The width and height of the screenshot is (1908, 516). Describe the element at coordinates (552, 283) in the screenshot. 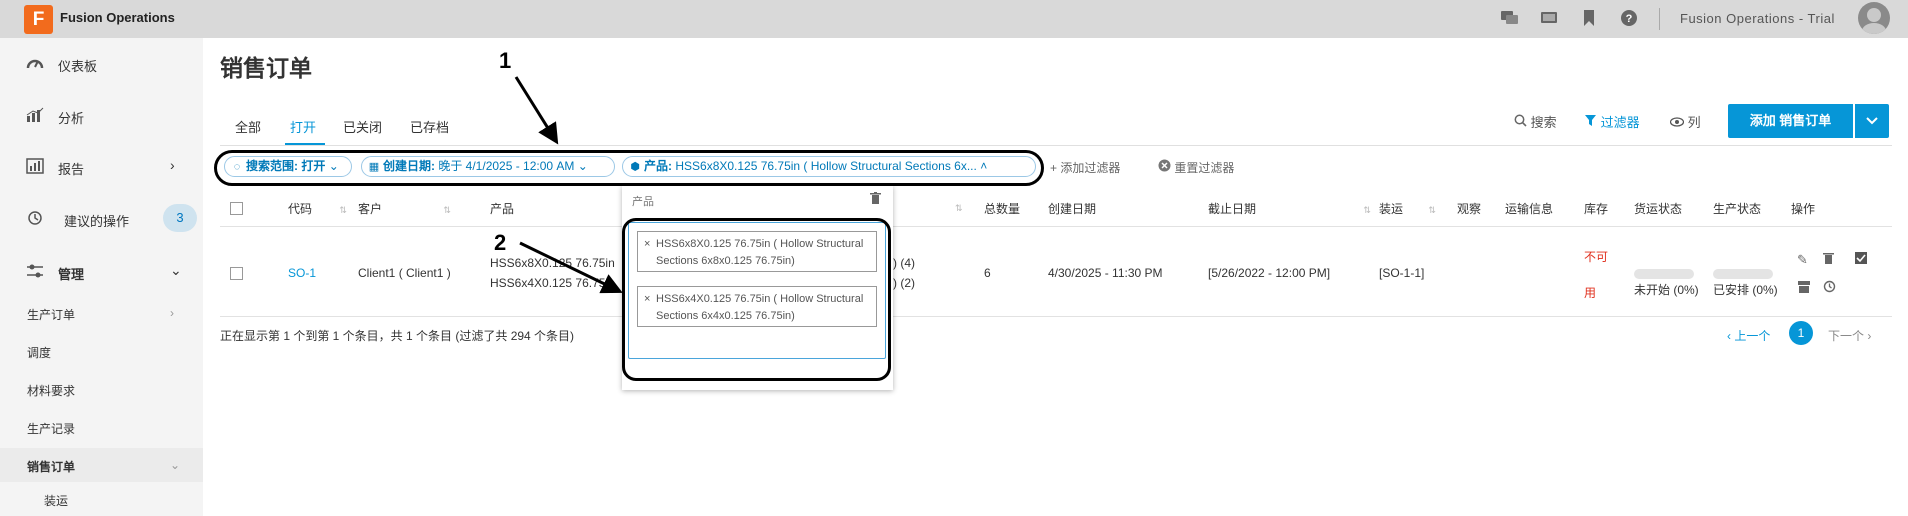

I see `product-cell-line2: HSS6x4X0.125 76.75in` at that location.